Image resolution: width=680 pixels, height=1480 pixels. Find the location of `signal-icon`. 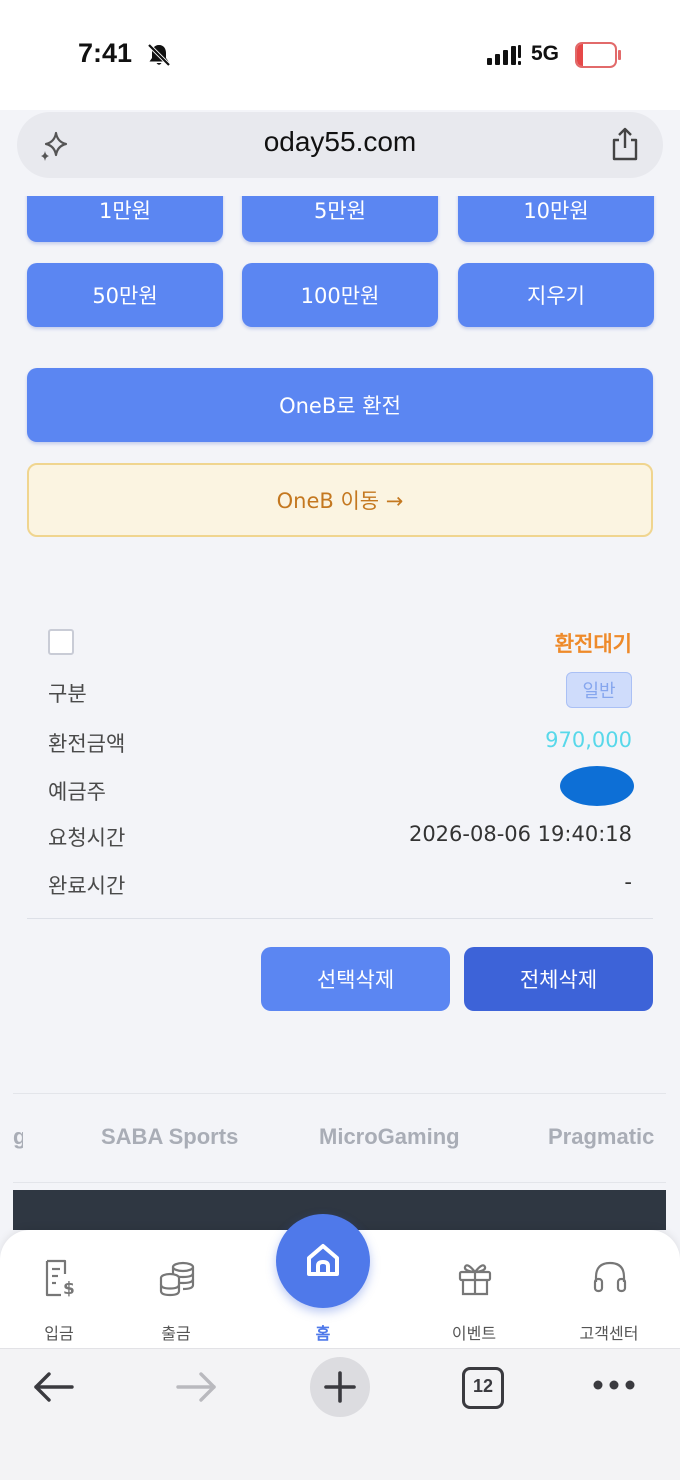

signal-icon is located at coordinates (504, 55).